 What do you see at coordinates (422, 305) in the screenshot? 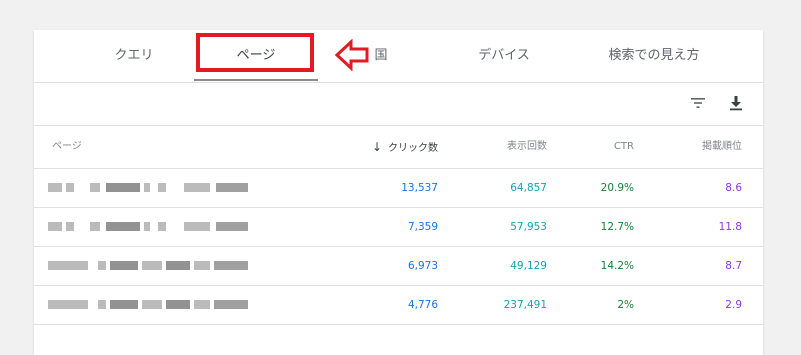
I see `cell-clicks: 4,776` at bounding box center [422, 305].